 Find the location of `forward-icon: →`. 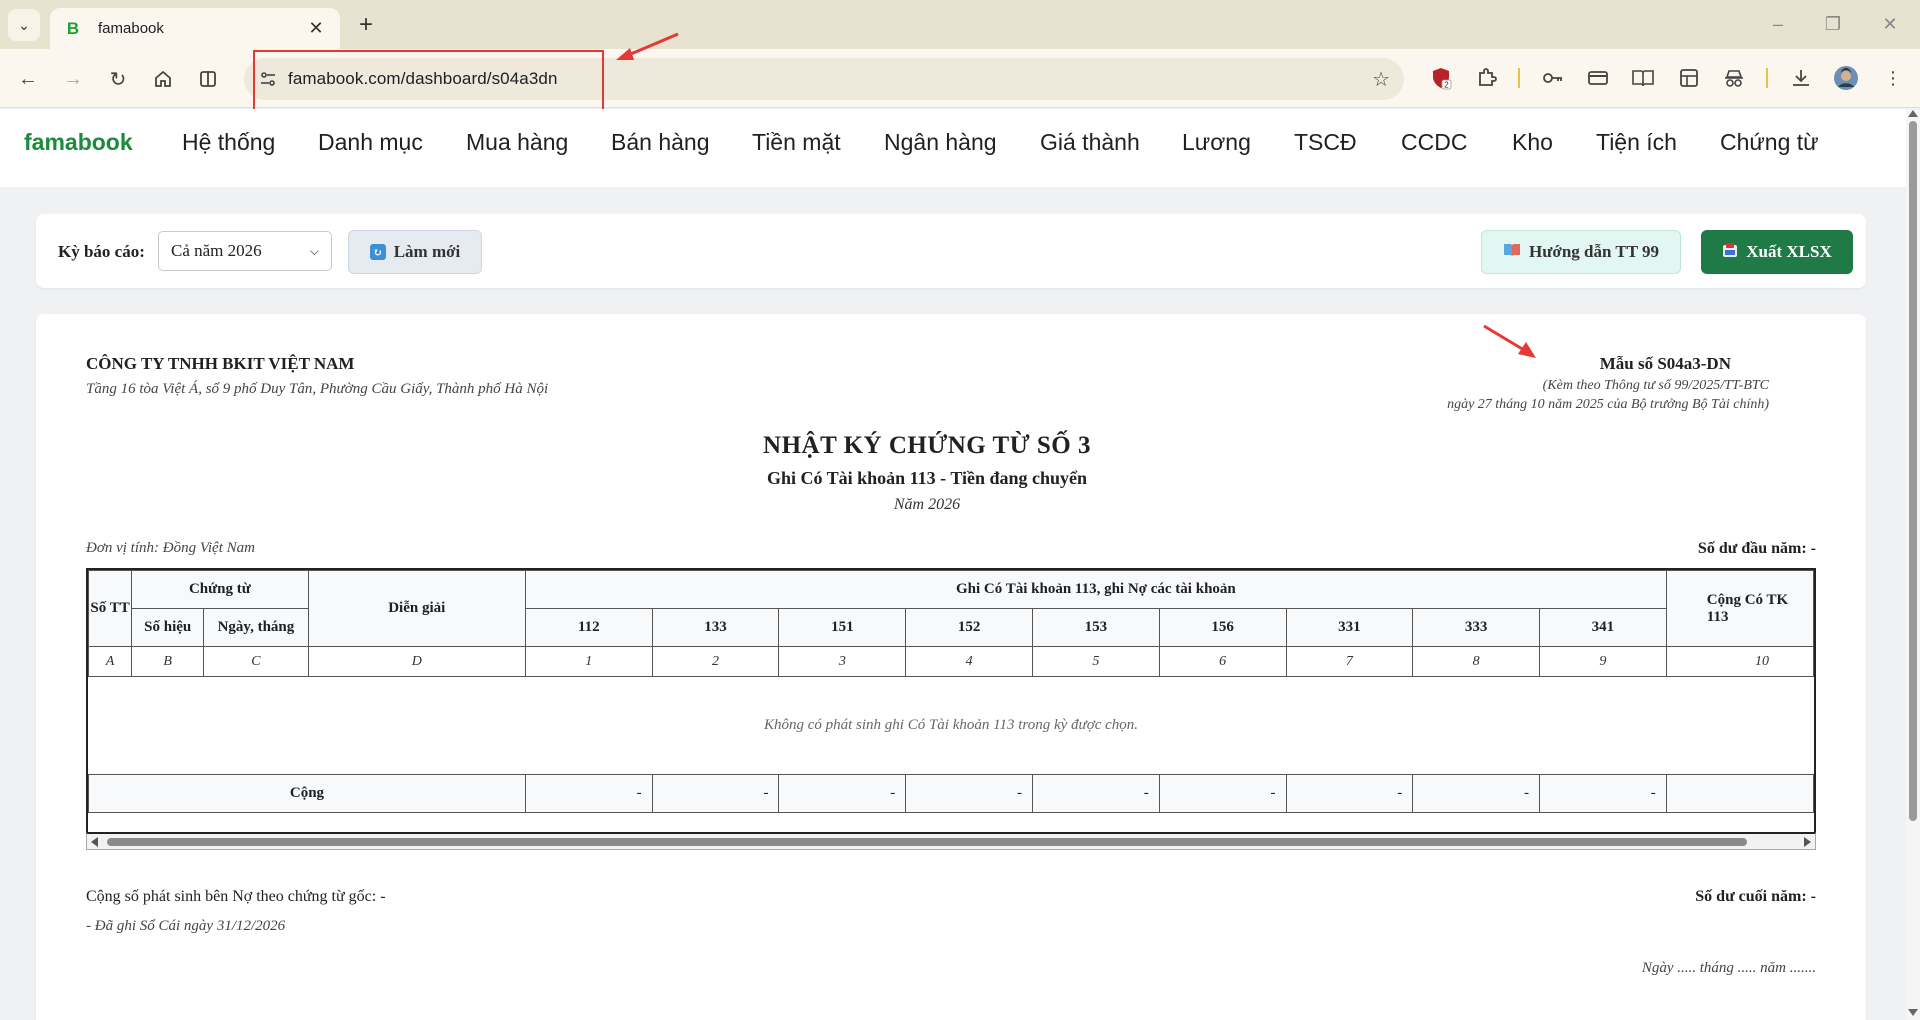

forward-icon: → is located at coordinates (73, 79).